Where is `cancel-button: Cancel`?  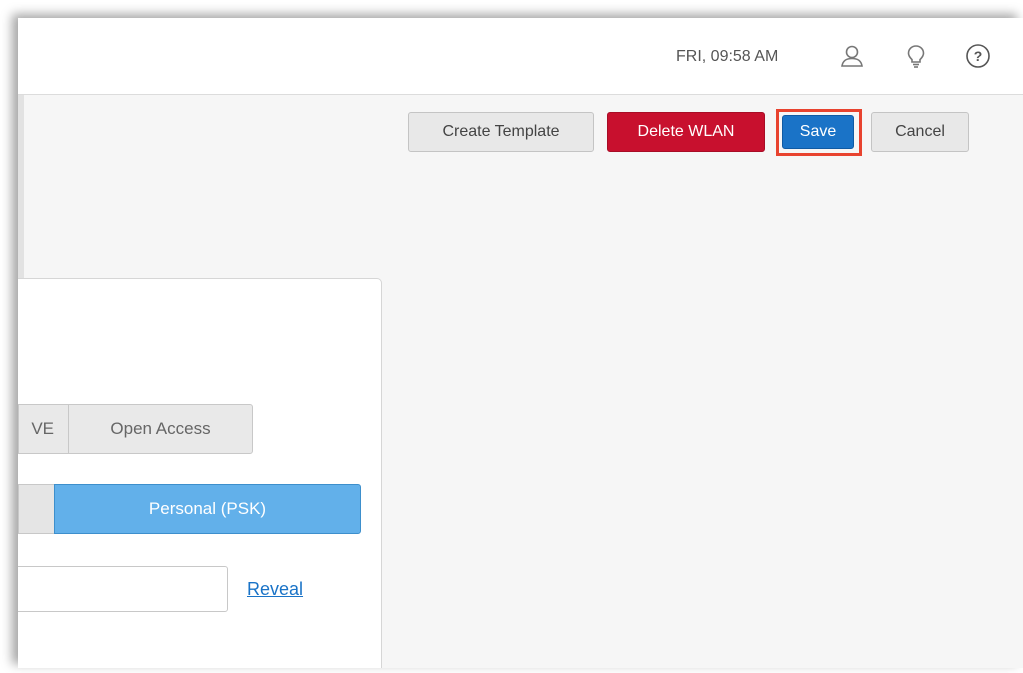 cancel-button: Cancel is located at coordinates (920, 132).